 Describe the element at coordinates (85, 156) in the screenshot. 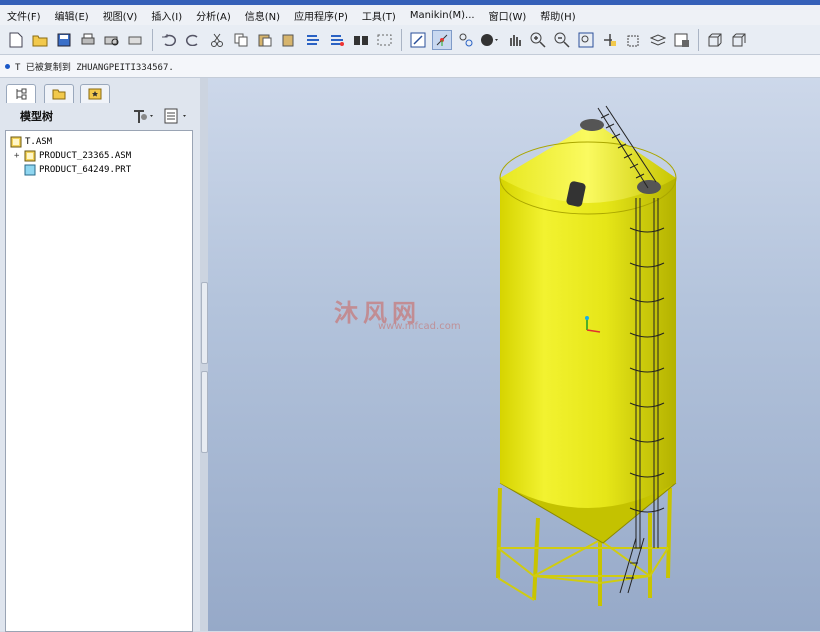

I see `tree-item-label: PRODUCT_23365.ASM` at that location.